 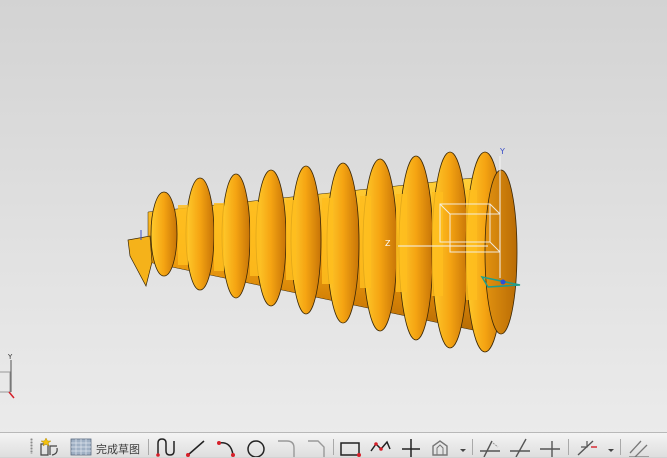 I want to click on thread-roots, so click(x=327, y=245).